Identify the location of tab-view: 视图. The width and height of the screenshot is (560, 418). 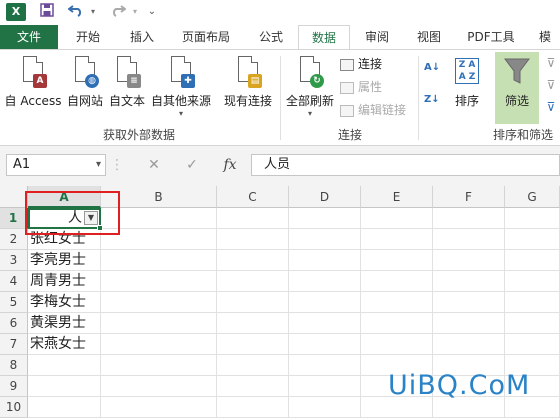
(429, 37).